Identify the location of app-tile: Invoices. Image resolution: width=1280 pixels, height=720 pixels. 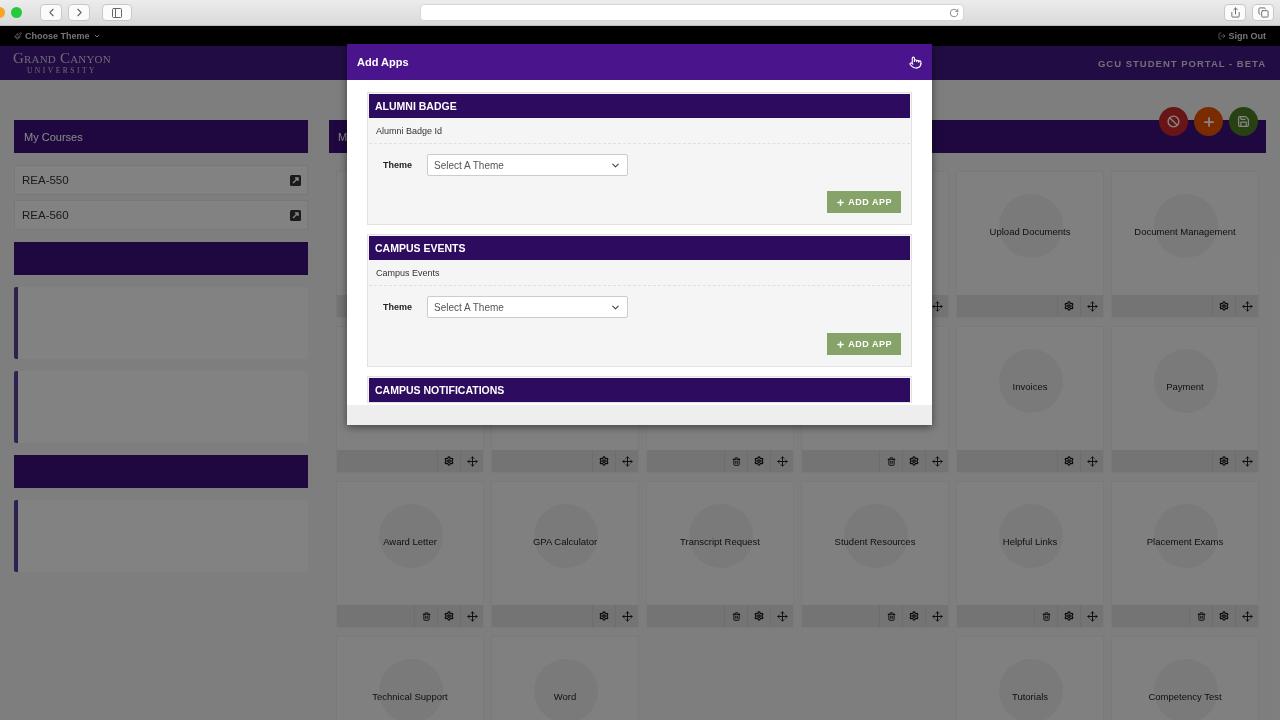
(1030, 399).